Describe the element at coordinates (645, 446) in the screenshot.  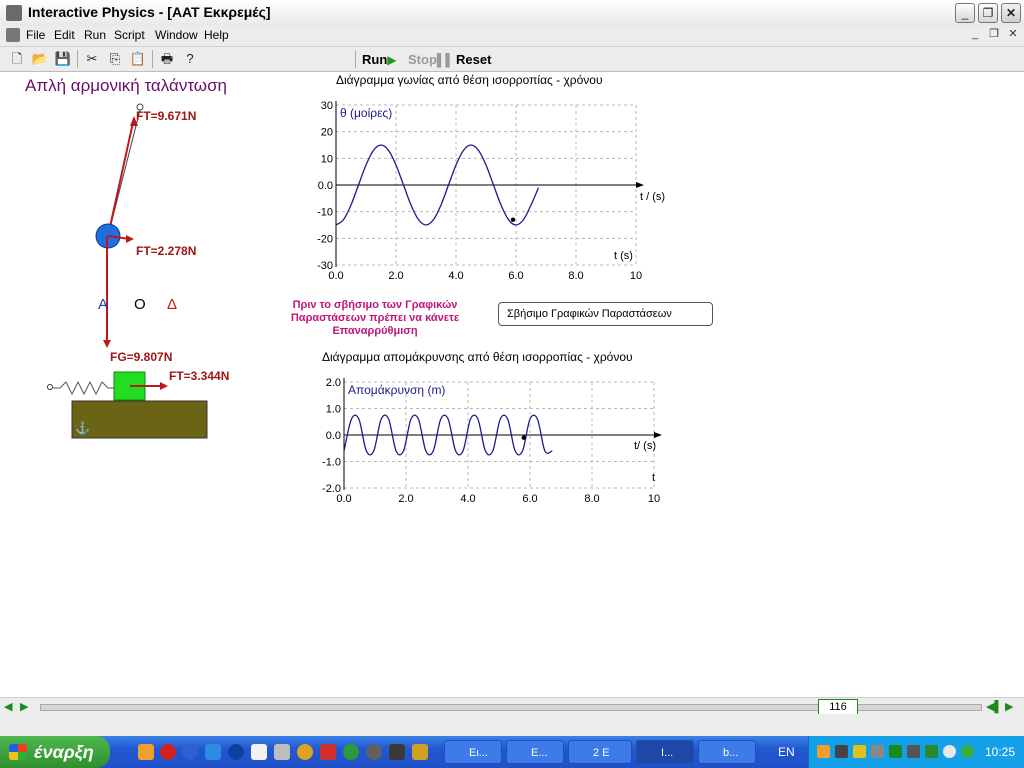
I see `displacement-axis-label-right: t/ (s)` at that location.